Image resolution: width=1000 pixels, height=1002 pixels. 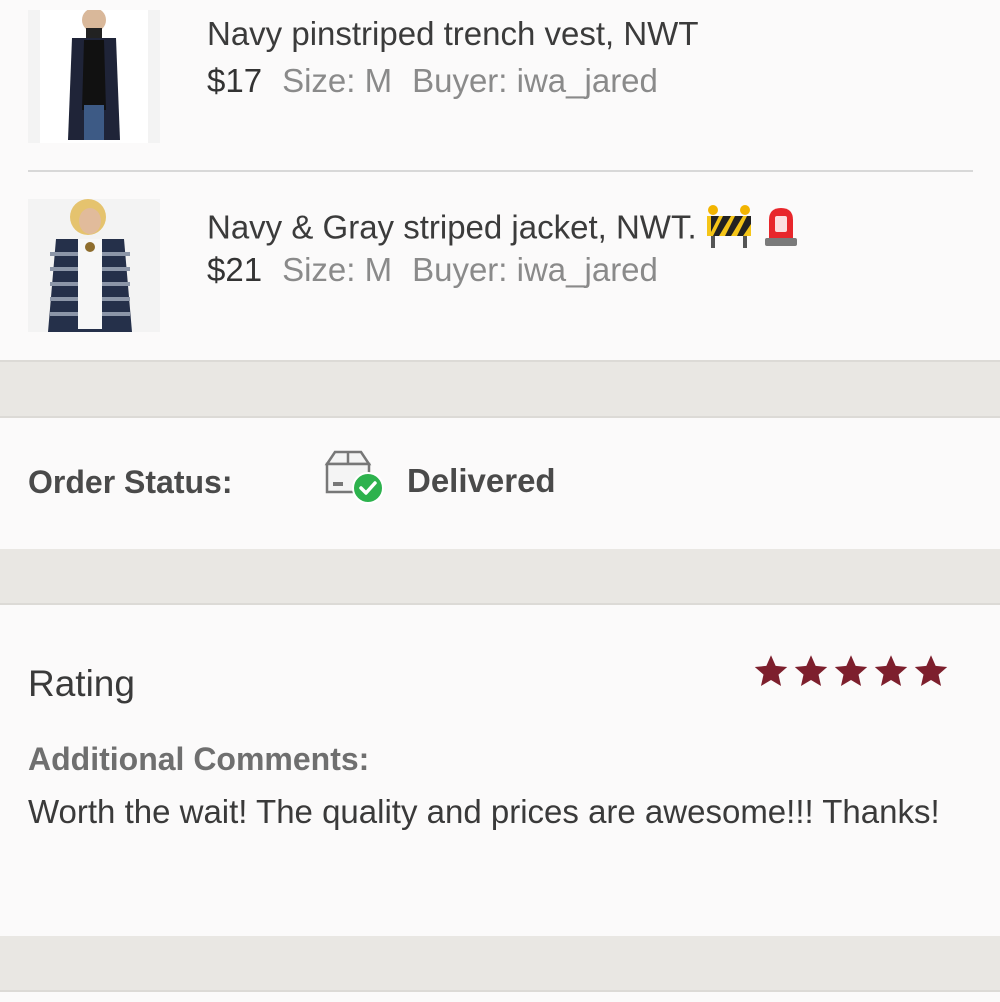 I want to click on item-meta: $21 Size: M Buyer: iwa_jared, so click(x=432, y=270).